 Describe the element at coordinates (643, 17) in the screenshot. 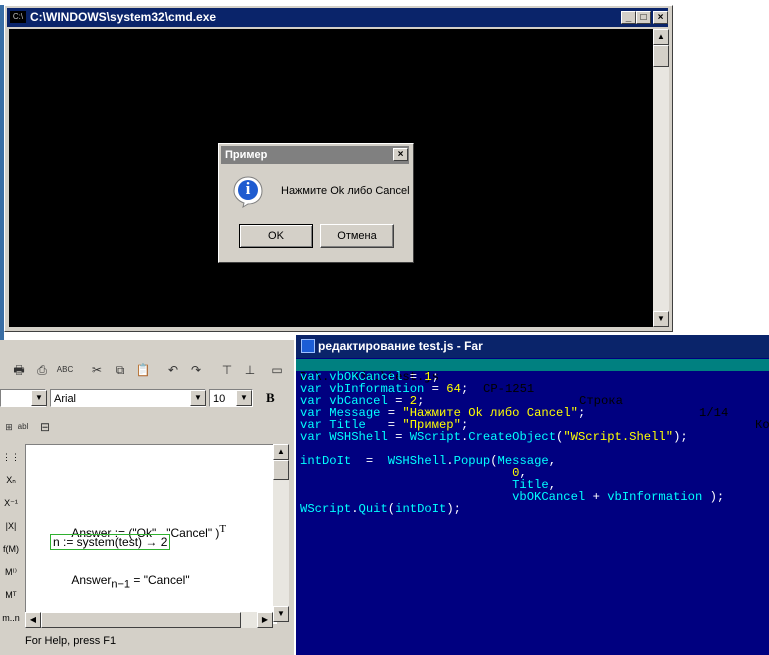

I see `maximize-button: □` at that location.